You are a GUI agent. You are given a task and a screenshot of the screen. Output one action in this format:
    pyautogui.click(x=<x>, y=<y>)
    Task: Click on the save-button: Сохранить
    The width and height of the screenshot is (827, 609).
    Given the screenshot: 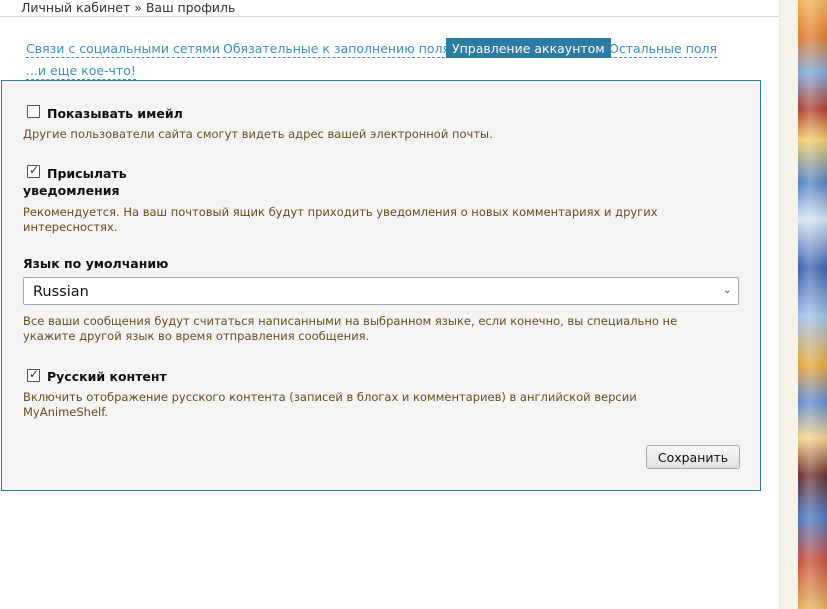 What is the action you would take?
    pyautogui.click(x=693, y=457)
    